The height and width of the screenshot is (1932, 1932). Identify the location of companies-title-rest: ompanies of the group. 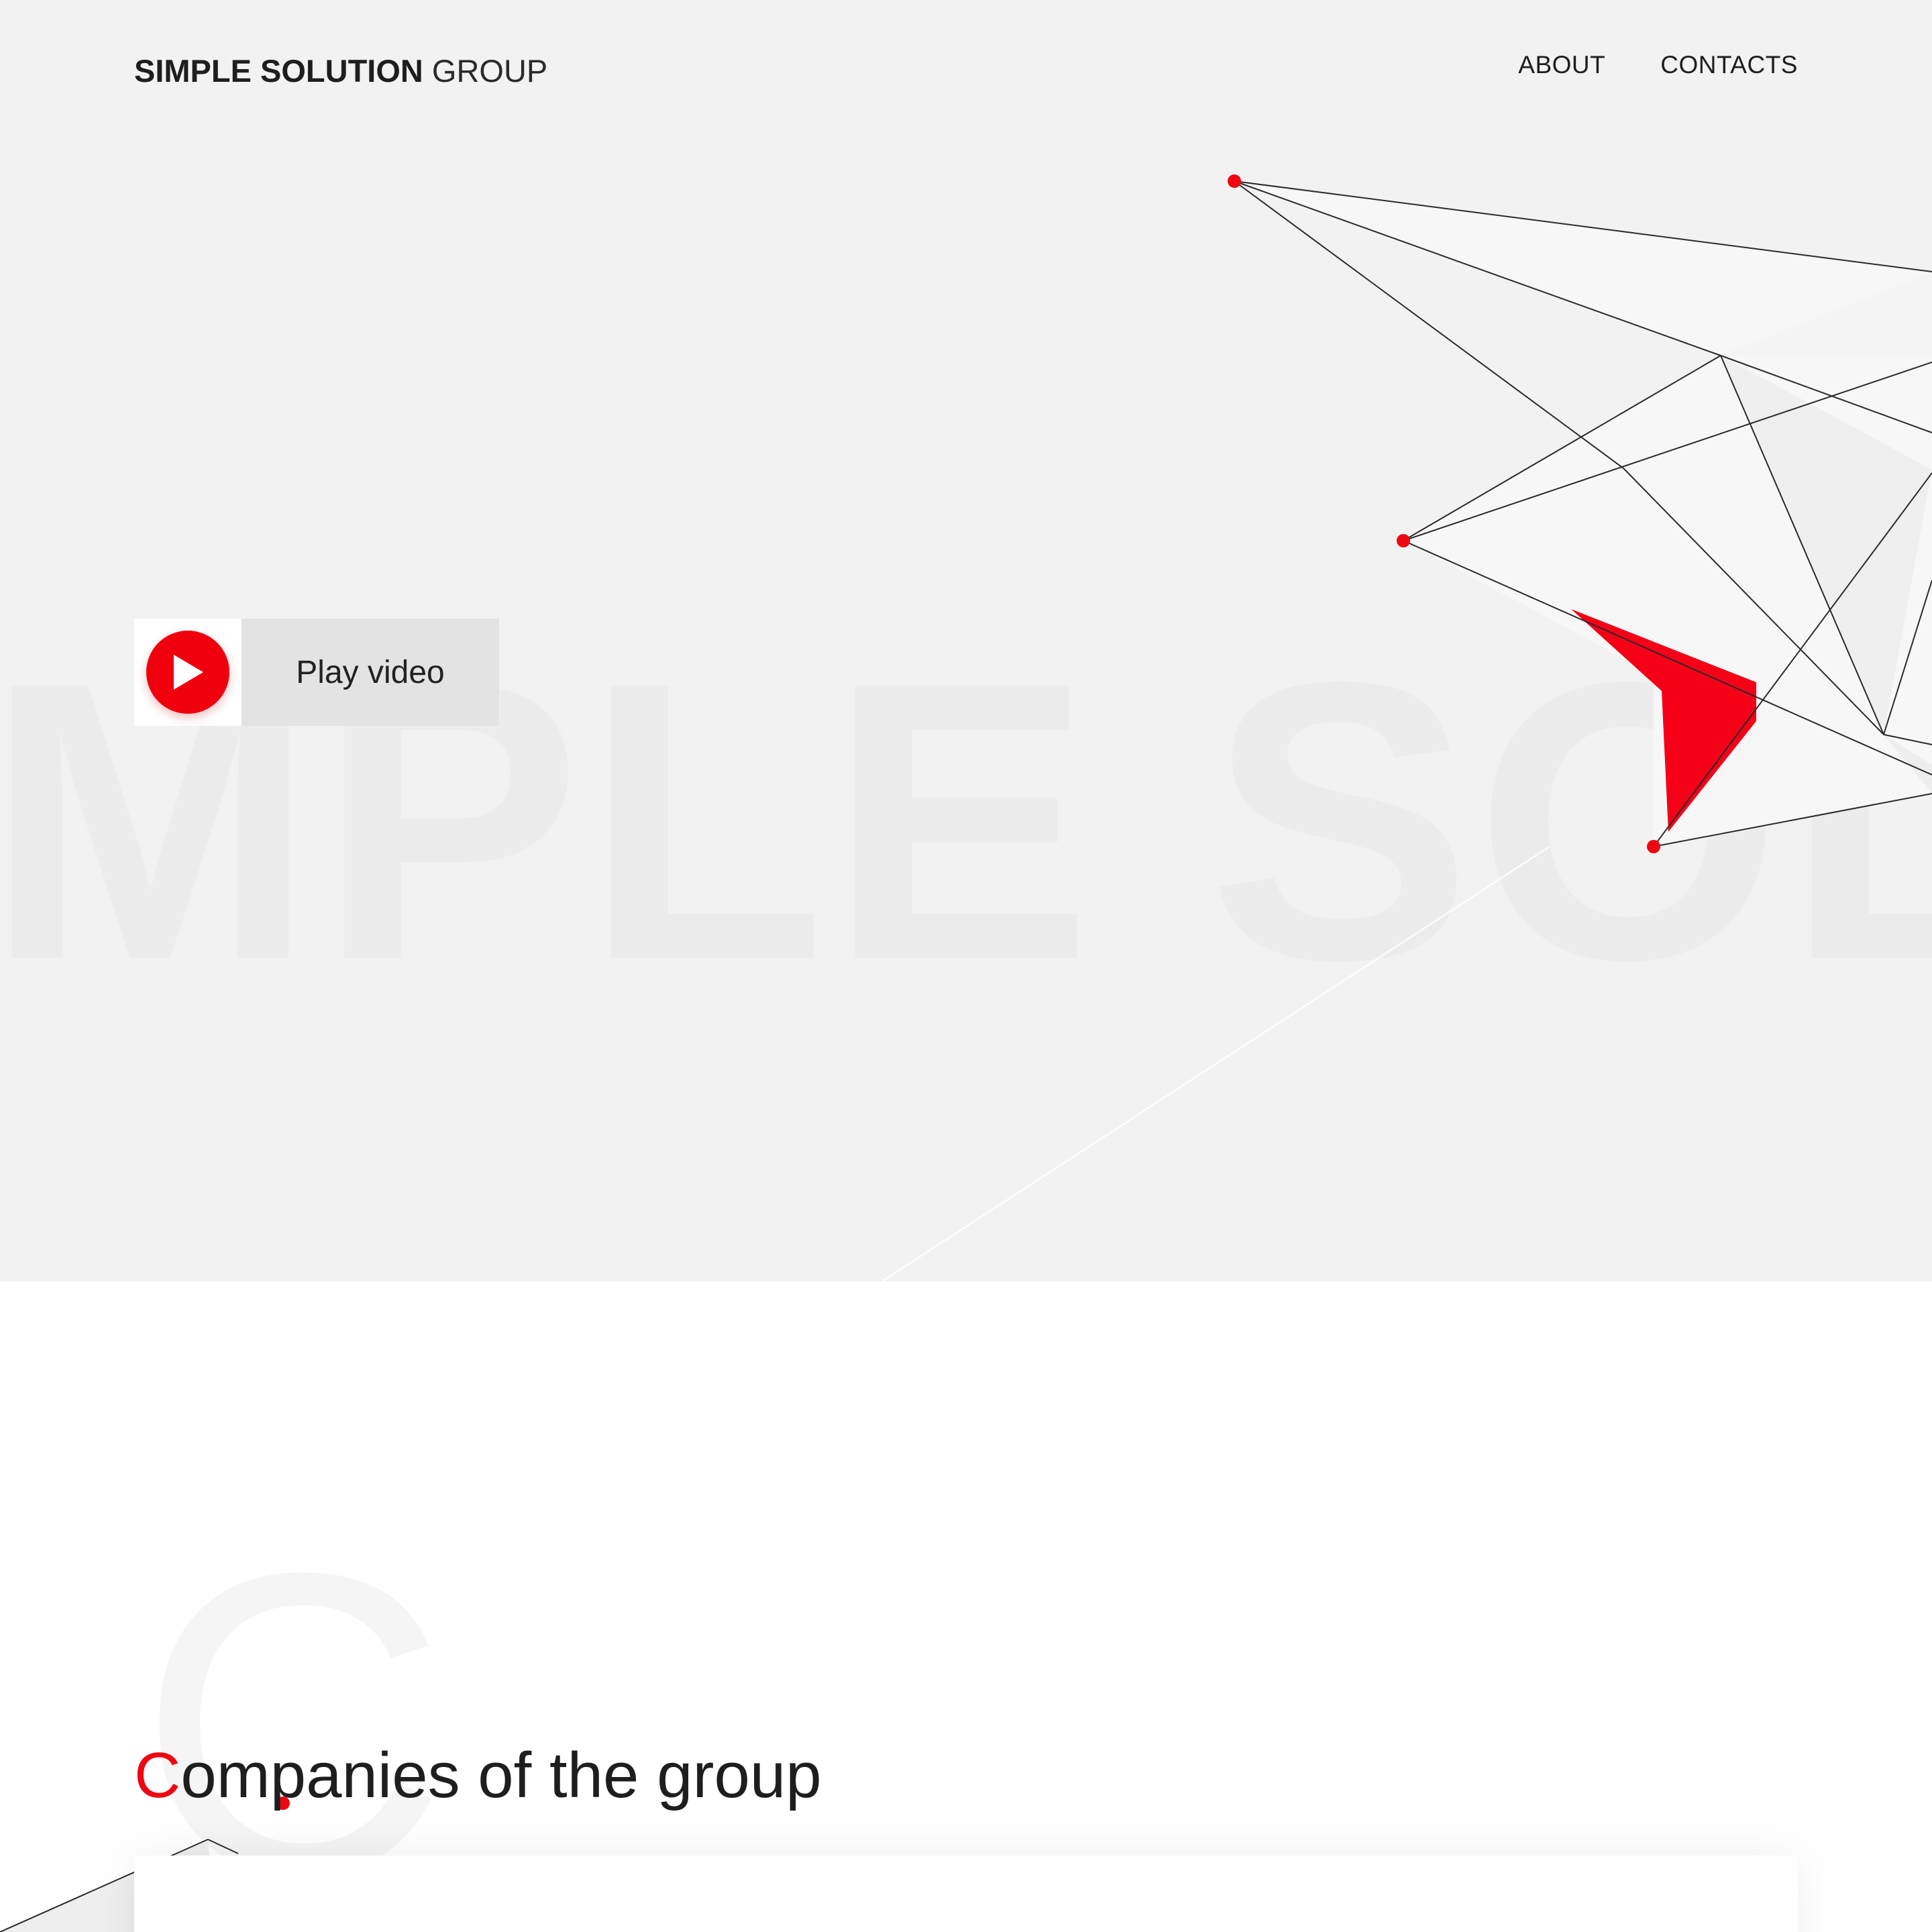
(501, 1775).